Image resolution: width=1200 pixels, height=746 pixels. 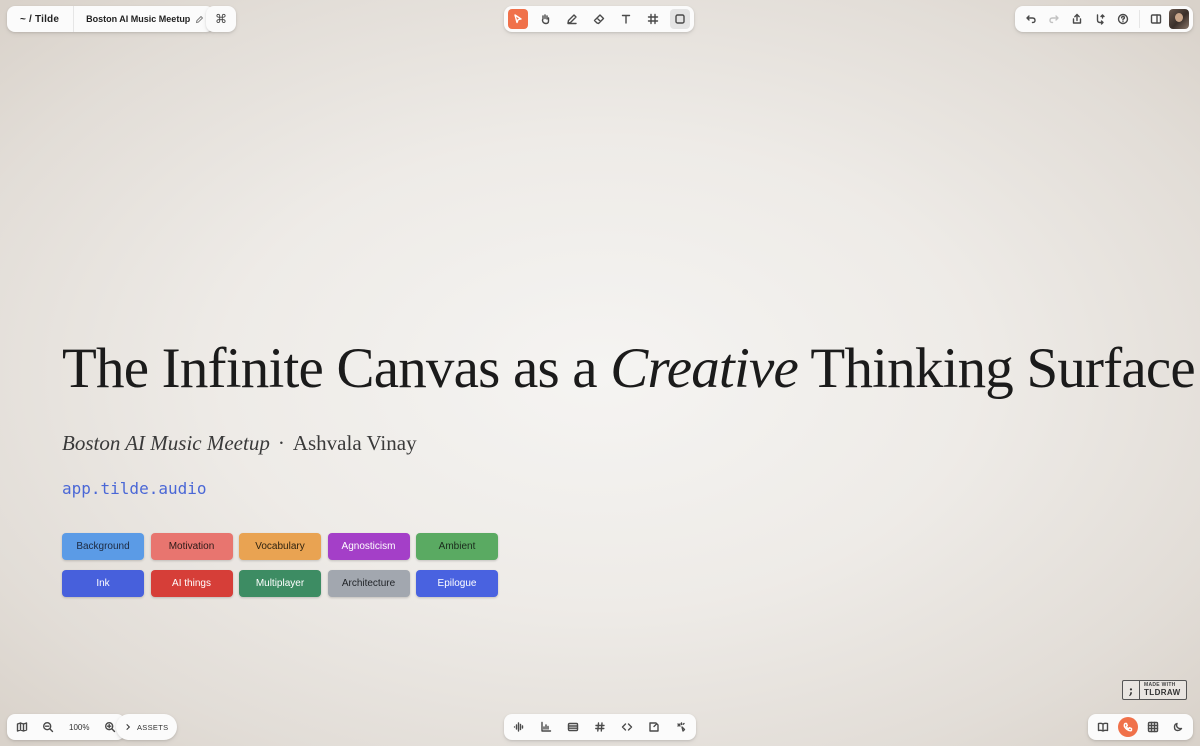 What do you see at coordinates (138, 19) in the screenshot?
I see `document-title: Boston AI Music Meetup` at bounding box center [138, 19].